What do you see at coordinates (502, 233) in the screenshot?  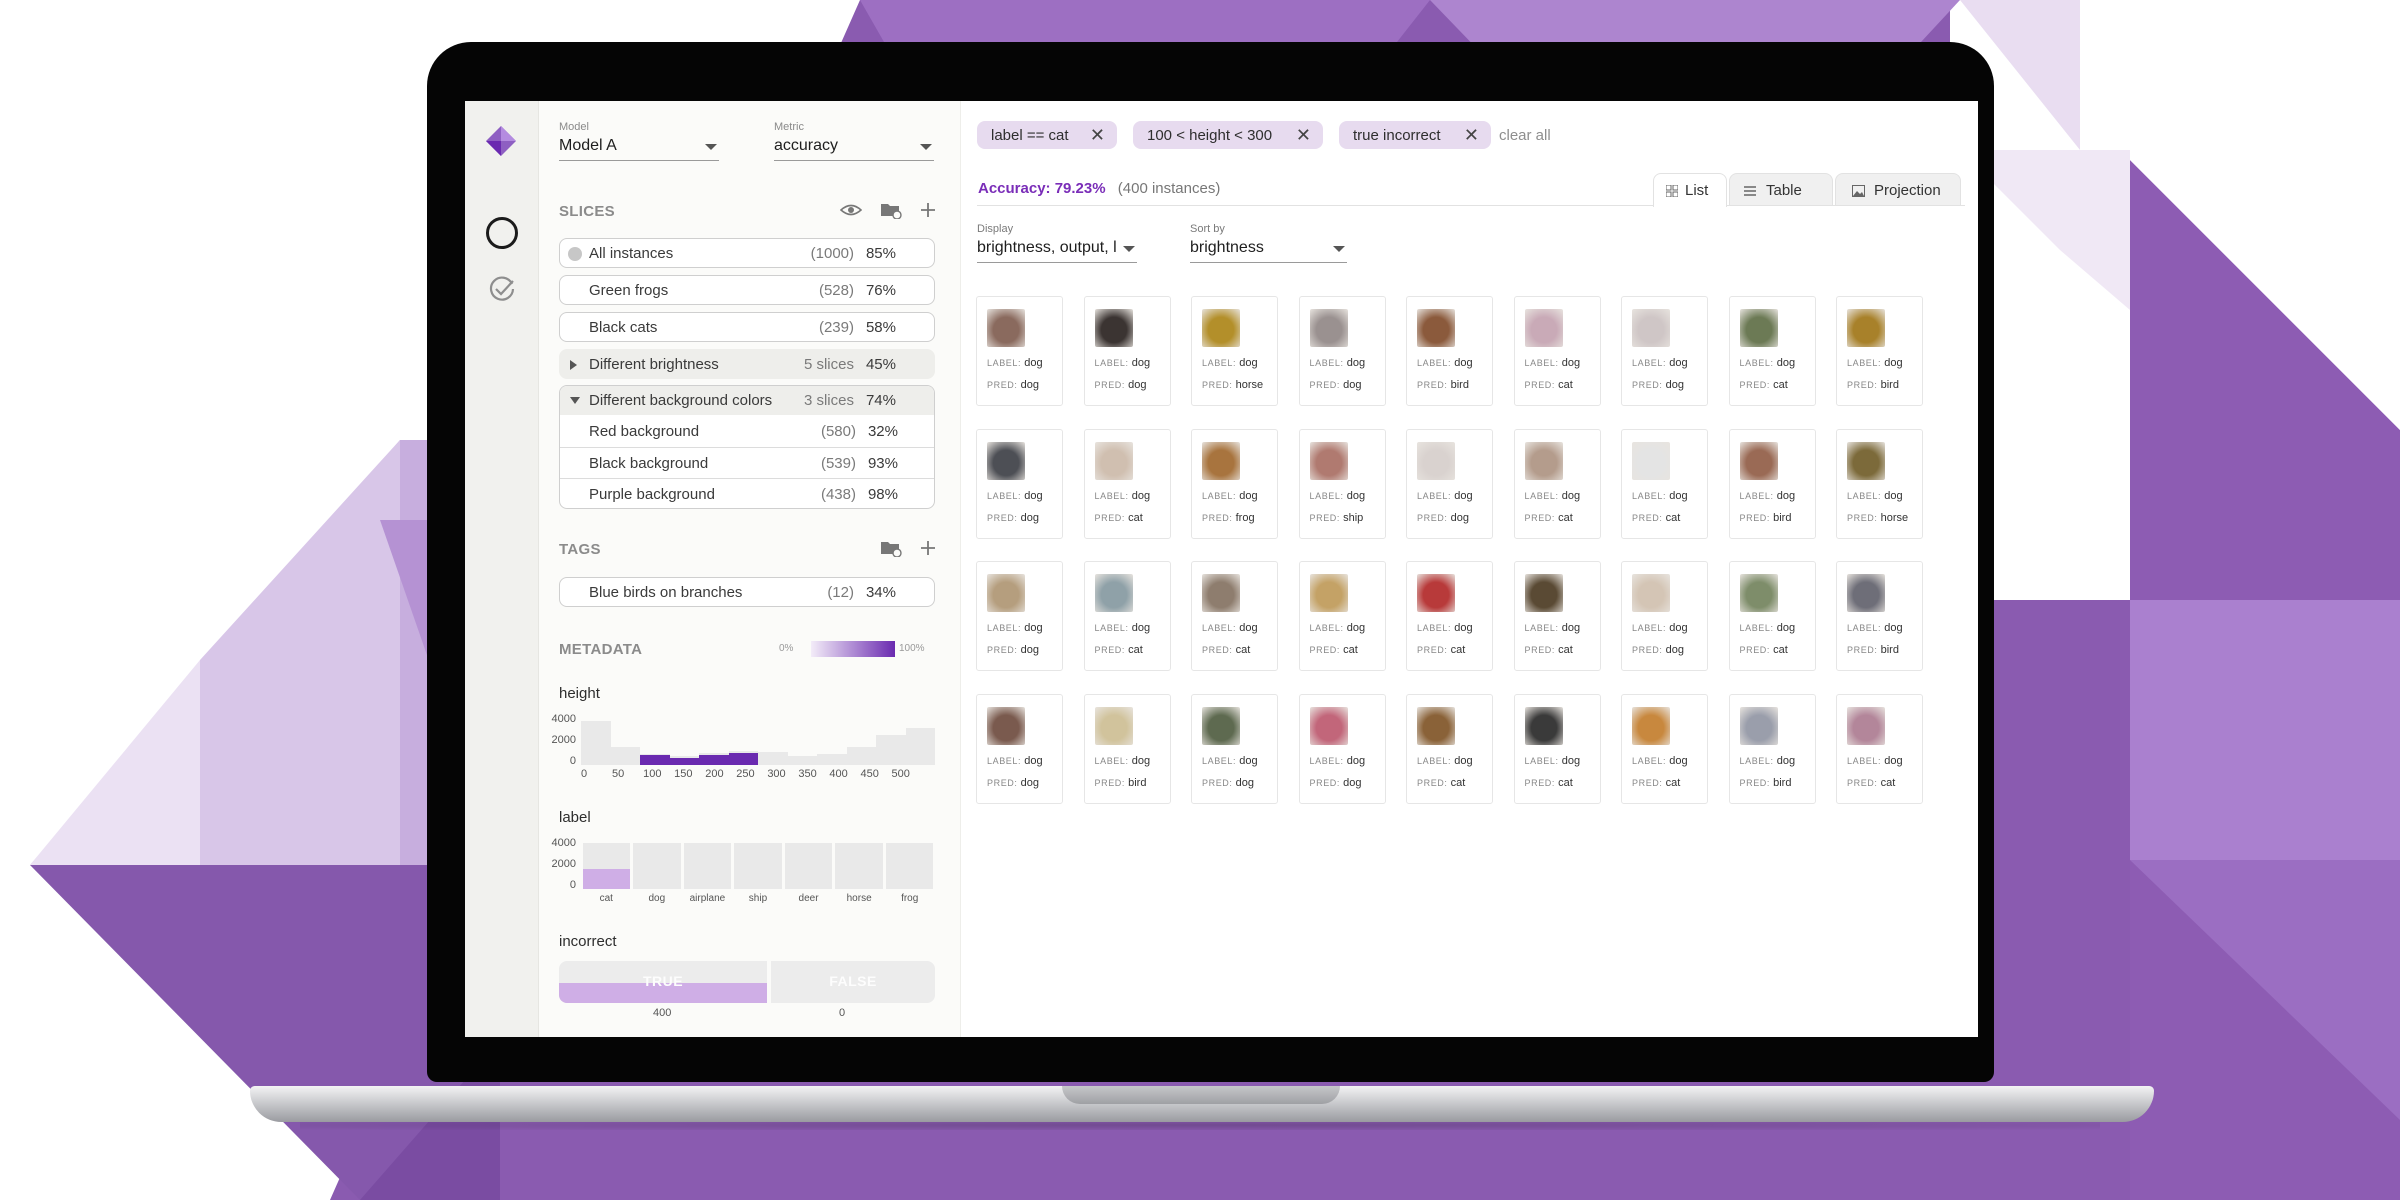 I see `explore-nav-icon` at bounding box center [502, 233].